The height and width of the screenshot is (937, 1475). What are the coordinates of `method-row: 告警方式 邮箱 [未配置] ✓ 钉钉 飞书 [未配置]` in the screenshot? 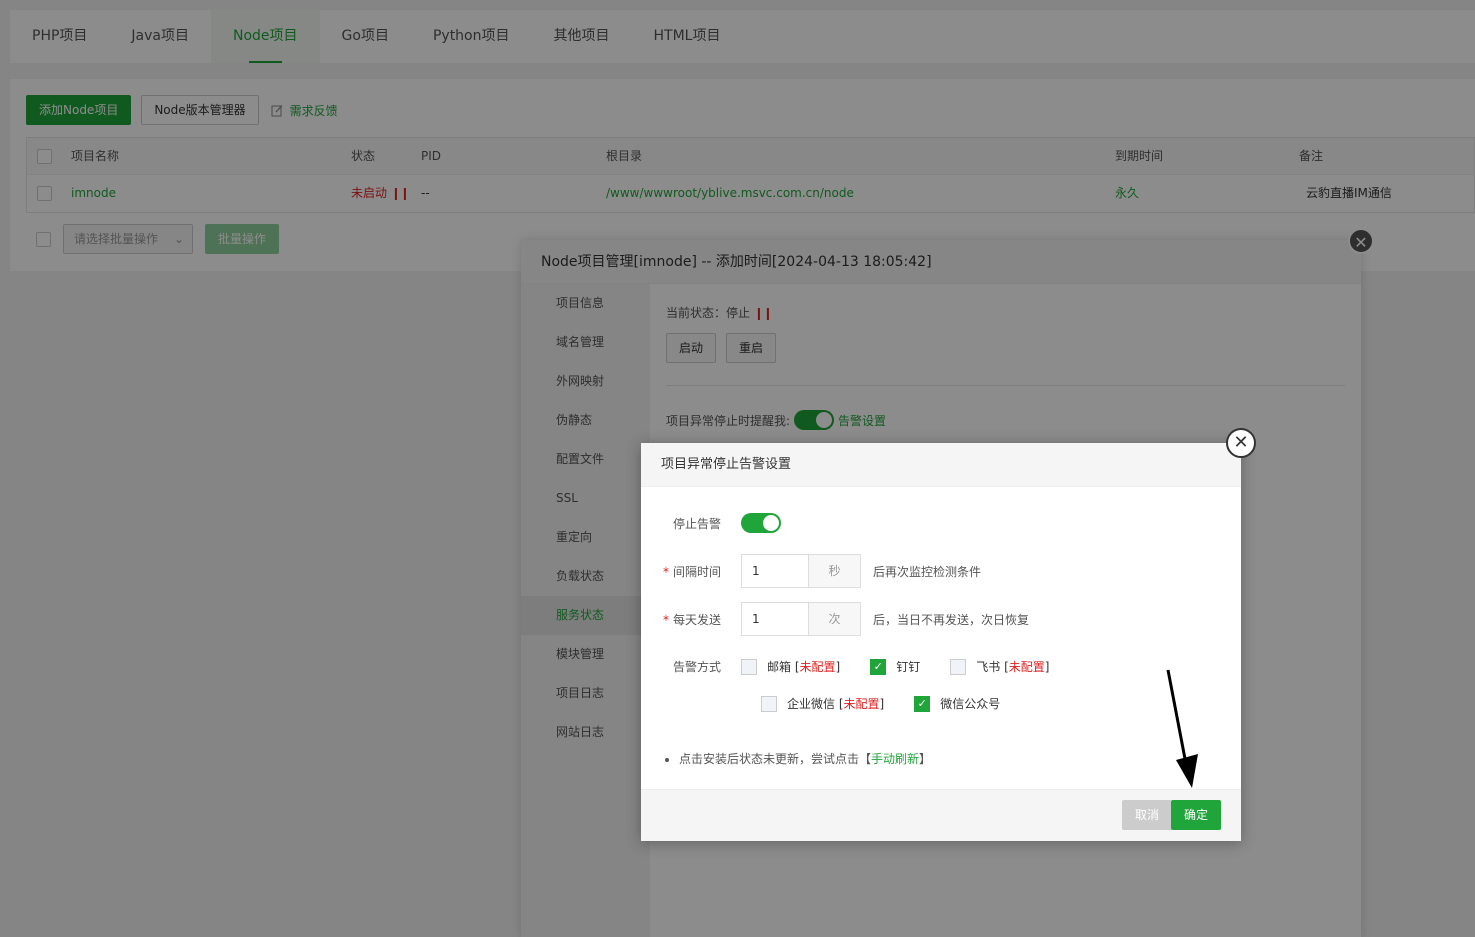 It's located at (860, 666).